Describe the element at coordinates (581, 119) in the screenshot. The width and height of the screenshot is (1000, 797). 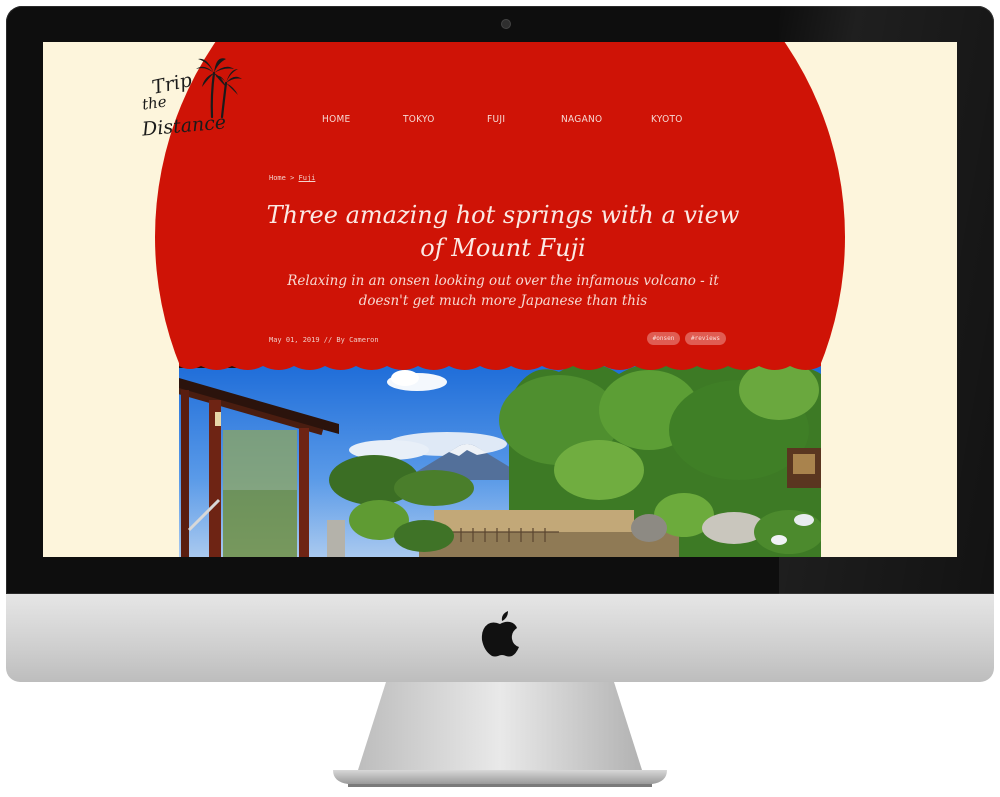
I see `nav-nagano: NAGANO` at that location.